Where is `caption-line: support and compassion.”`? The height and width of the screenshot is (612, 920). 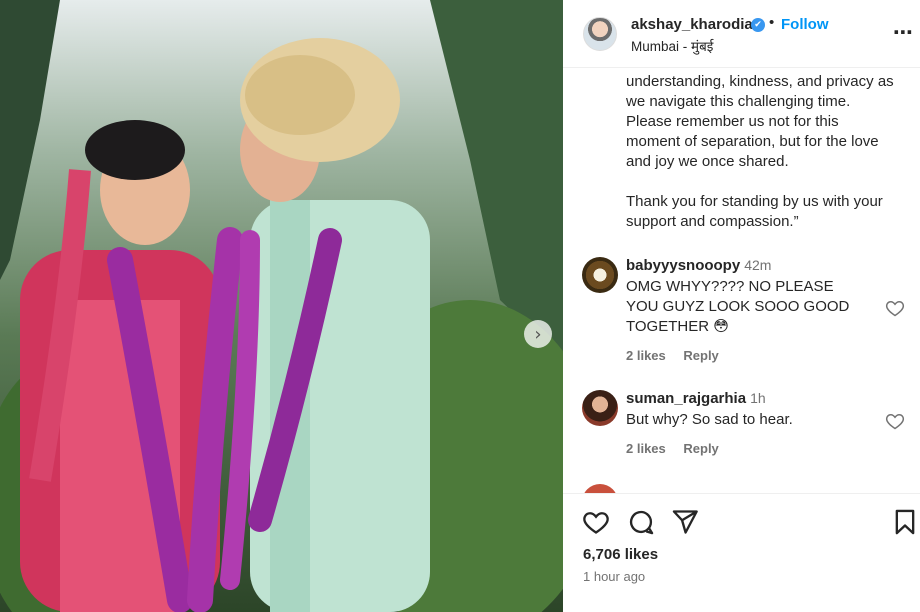
caption-line: support and compassion.” is located at coordinates (712, 221).